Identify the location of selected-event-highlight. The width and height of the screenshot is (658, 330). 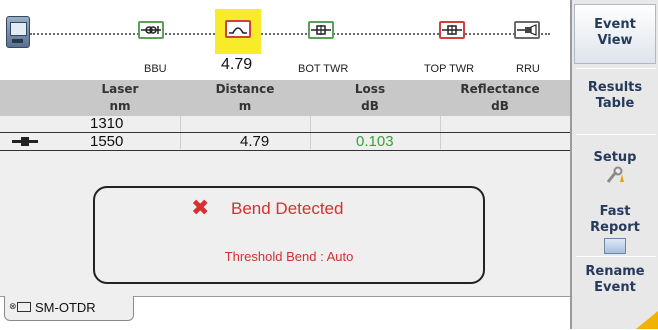
(238, 31).